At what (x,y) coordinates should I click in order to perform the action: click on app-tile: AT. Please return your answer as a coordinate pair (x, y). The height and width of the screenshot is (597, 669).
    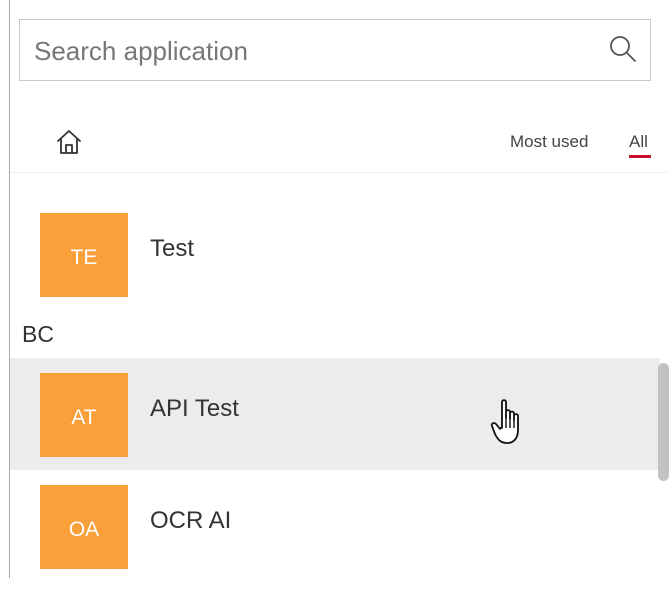
    Looking at the image, I should click on (84, 415).